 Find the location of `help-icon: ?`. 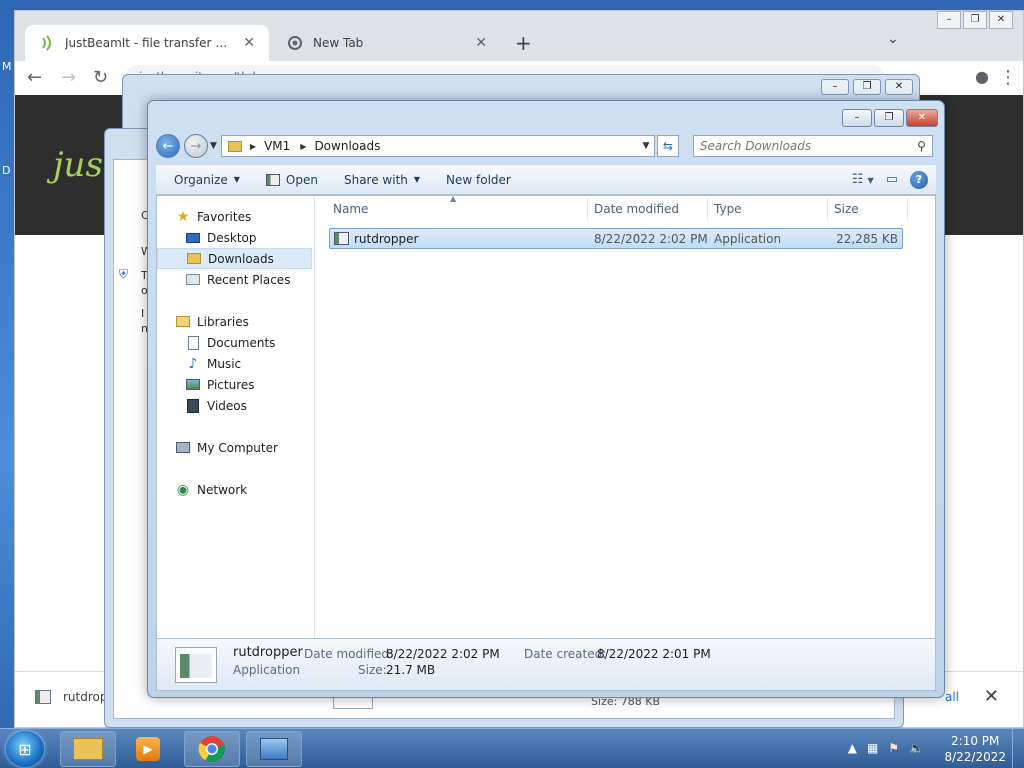

help-icon: ? is located at coordinates (919, 179).